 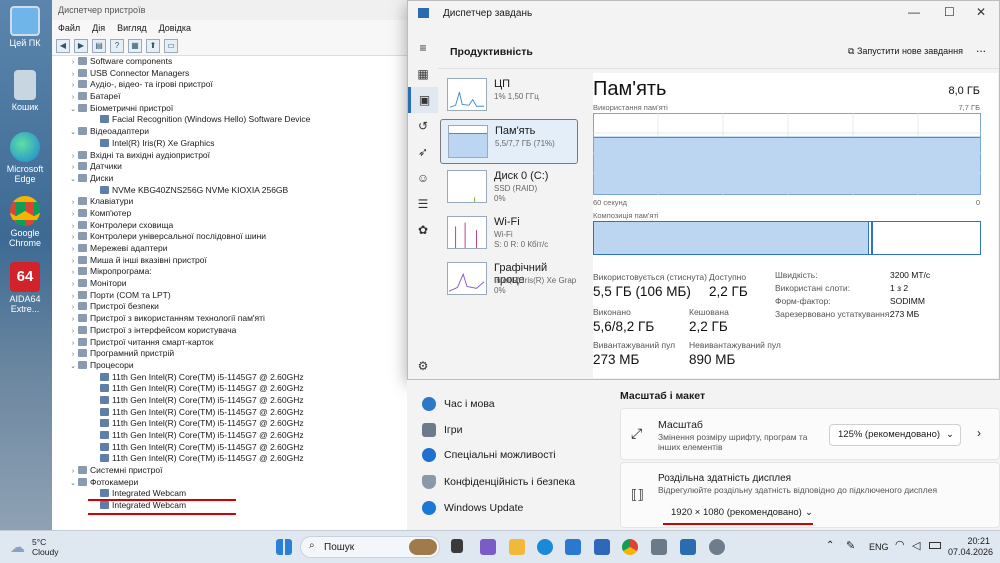 I want to click on run-new-task-button: ⧉ Запустити нове завдання, so click(x=905, y=51).